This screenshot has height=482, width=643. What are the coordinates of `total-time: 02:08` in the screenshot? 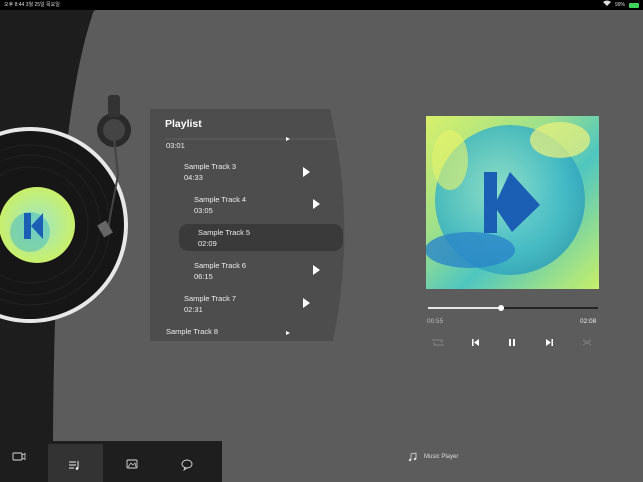 It's located at (588, 321).